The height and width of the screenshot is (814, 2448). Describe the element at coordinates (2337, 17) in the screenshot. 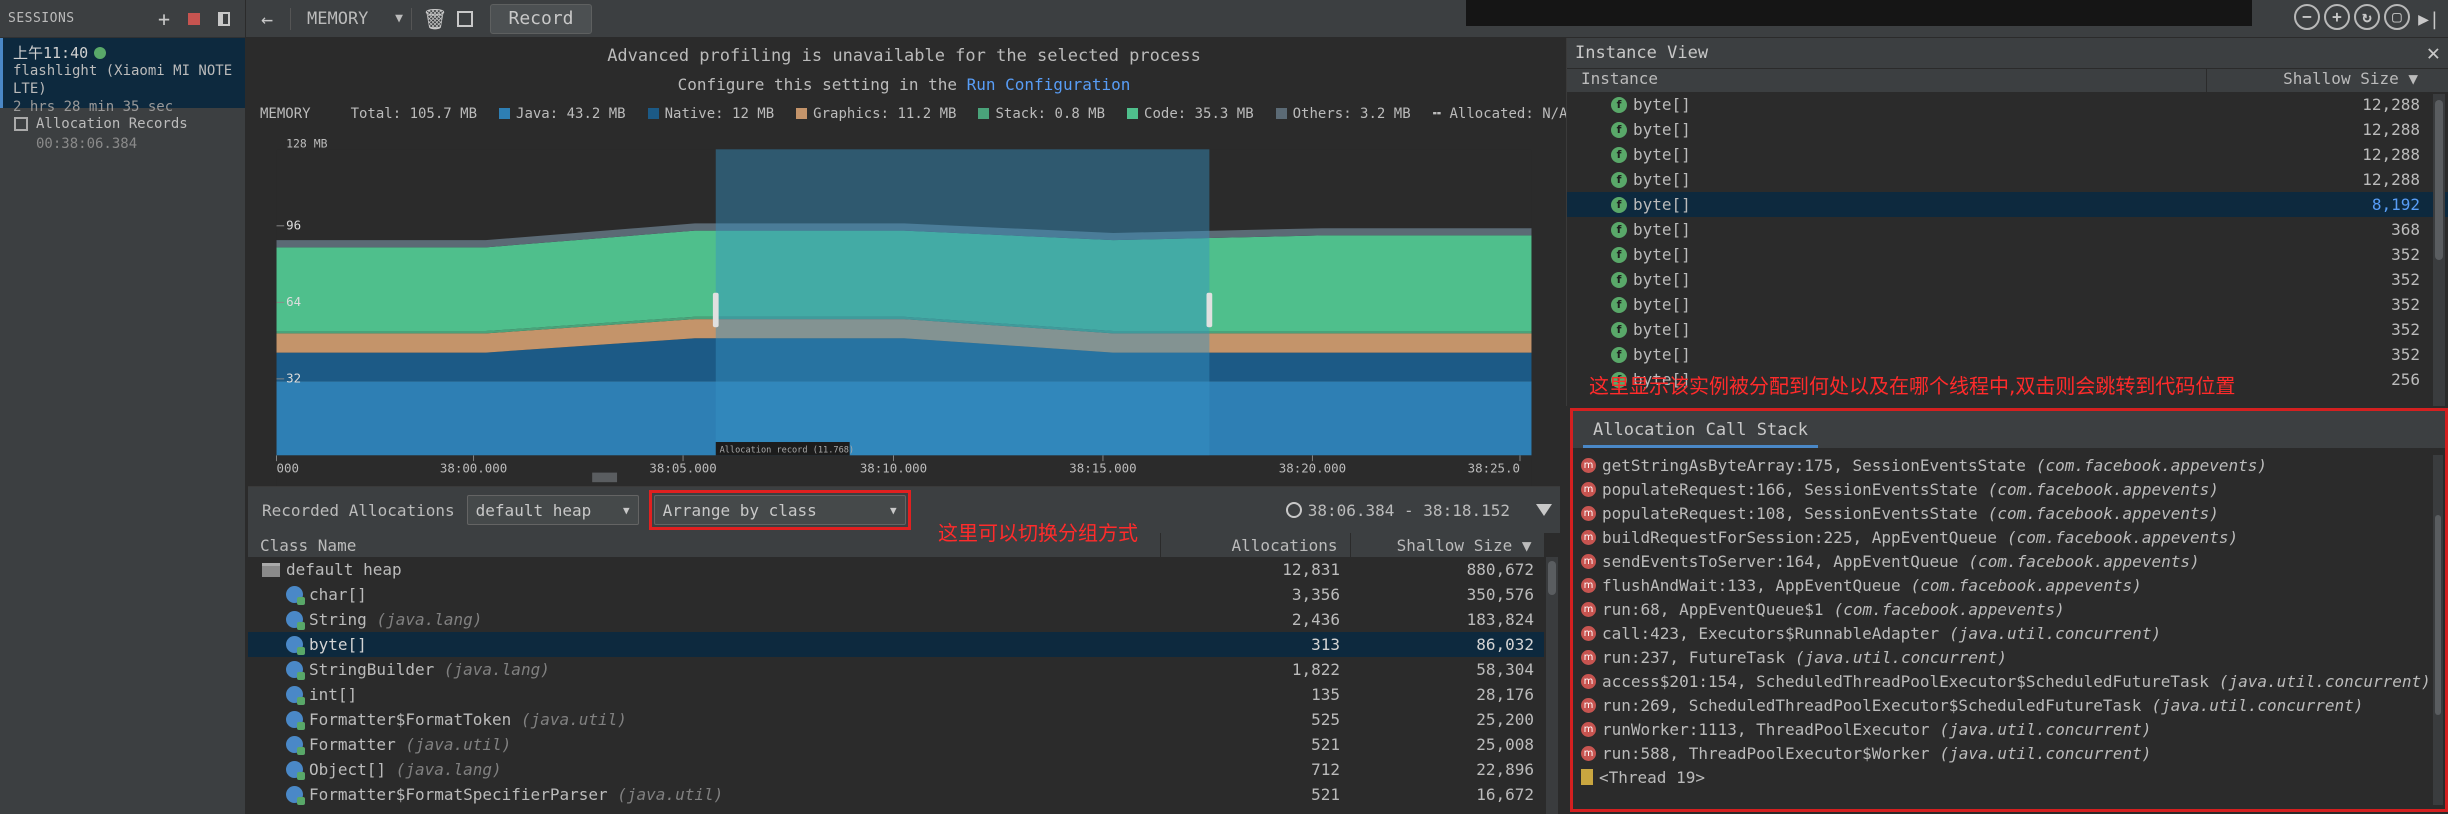

I see `zoom-in-icon: +` at that location.